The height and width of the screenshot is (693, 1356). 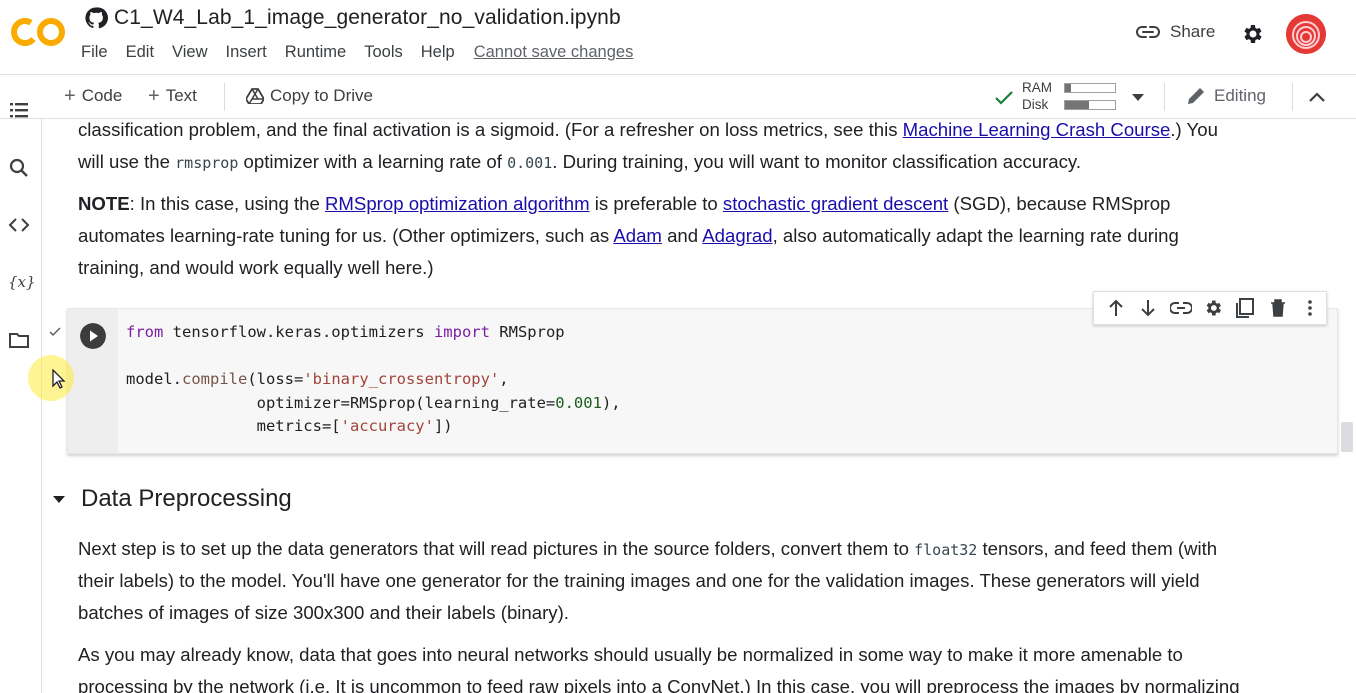 I want to click on menu-runtime: Runtime, so click(x=315, y=52).